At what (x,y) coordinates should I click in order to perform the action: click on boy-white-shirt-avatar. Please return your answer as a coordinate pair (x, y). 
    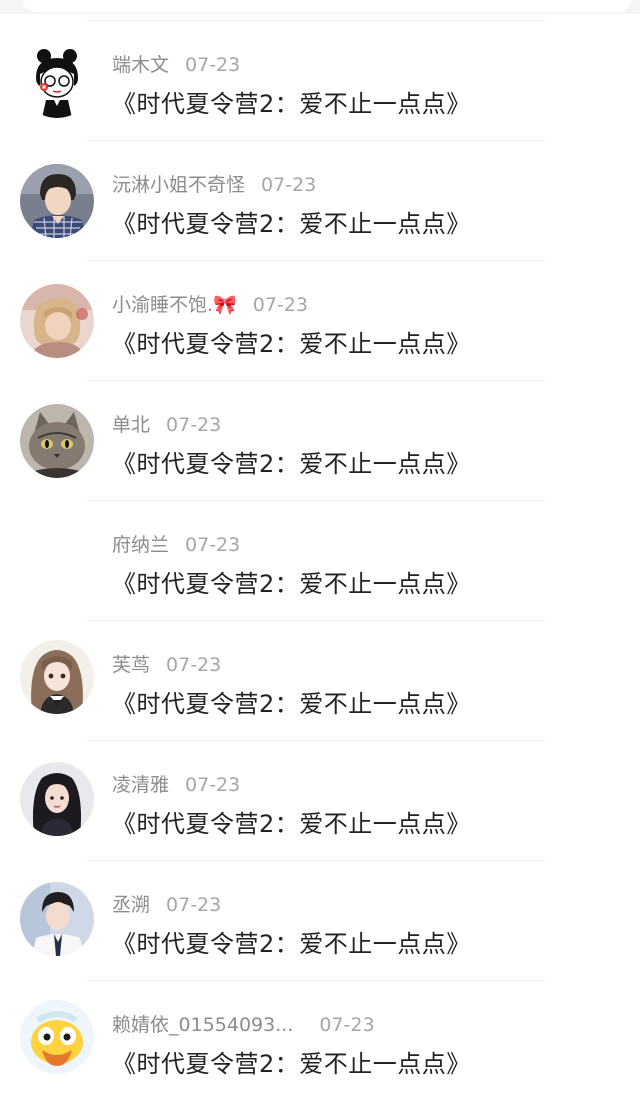
    Looking at the image, I should click on (57, 919).